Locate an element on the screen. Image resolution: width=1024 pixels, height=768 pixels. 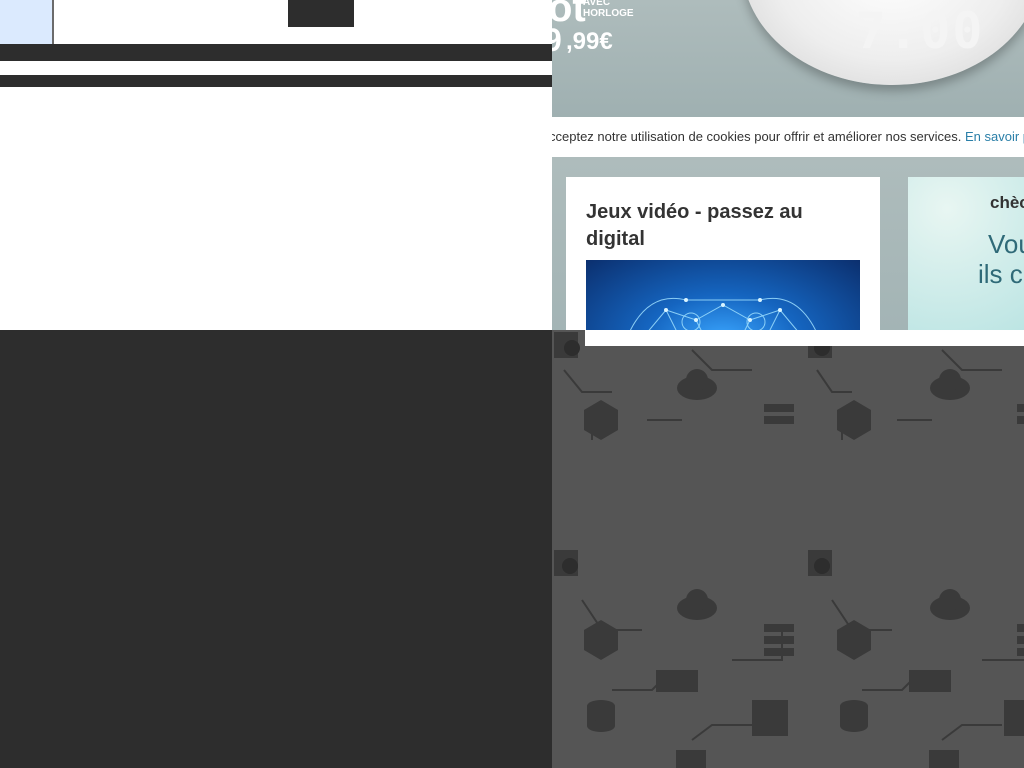
promo-card-gift-cards: chèc Vou ils ch is located at coordinates (966, 257).